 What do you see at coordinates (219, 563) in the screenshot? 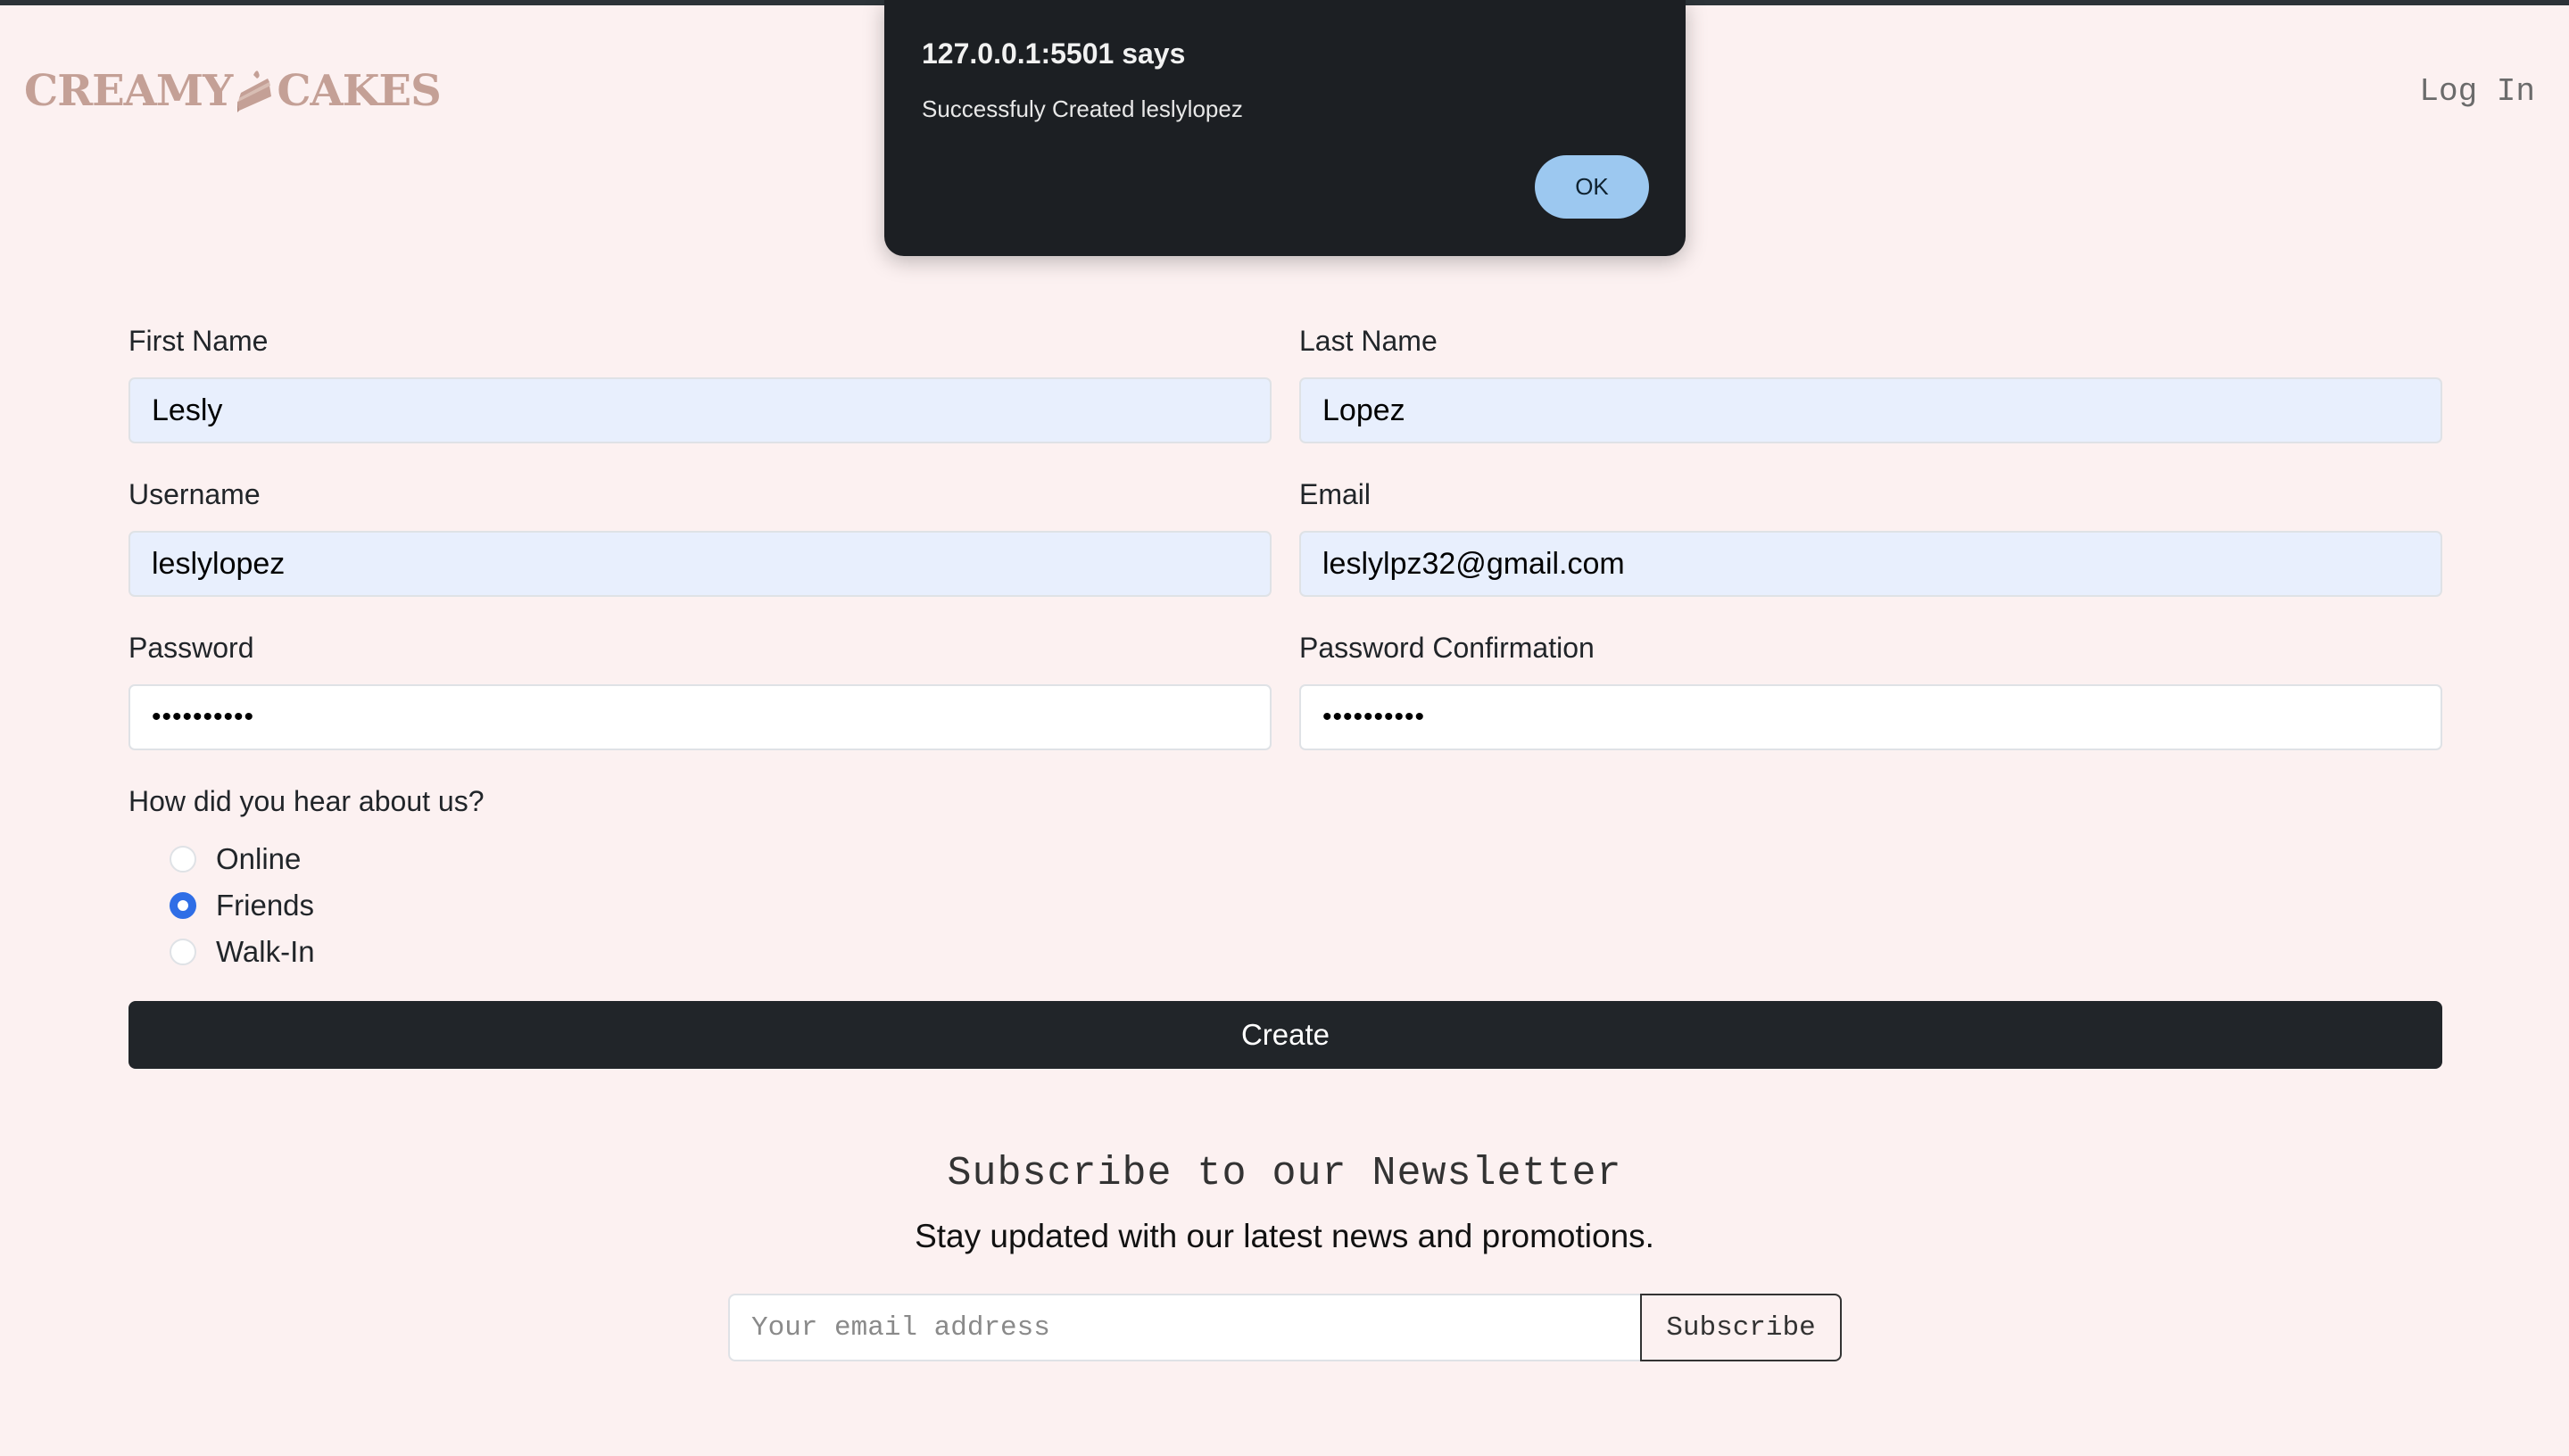
I see `username-value: leslylopez` at bounding box center [219, 563].